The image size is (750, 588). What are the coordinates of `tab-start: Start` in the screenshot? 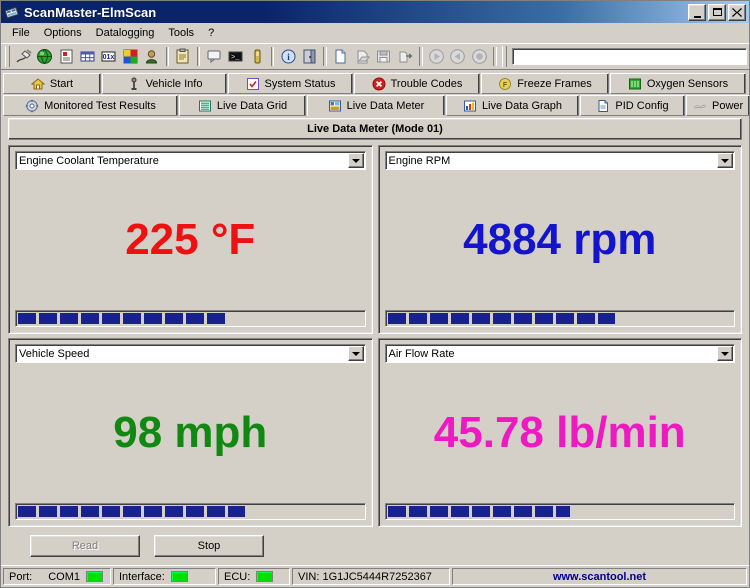 It's located at (52, 83).